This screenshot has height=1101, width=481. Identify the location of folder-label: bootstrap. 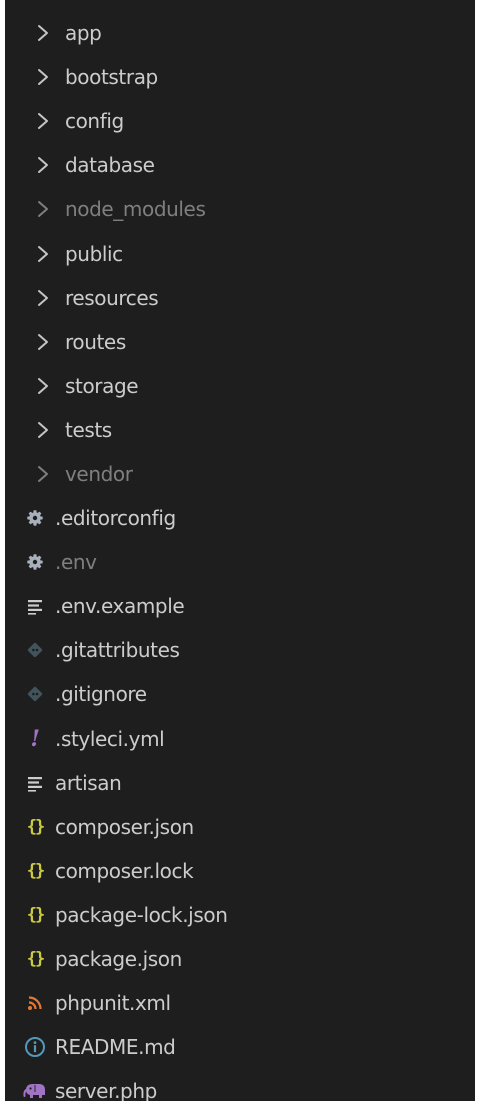
(111, 77).